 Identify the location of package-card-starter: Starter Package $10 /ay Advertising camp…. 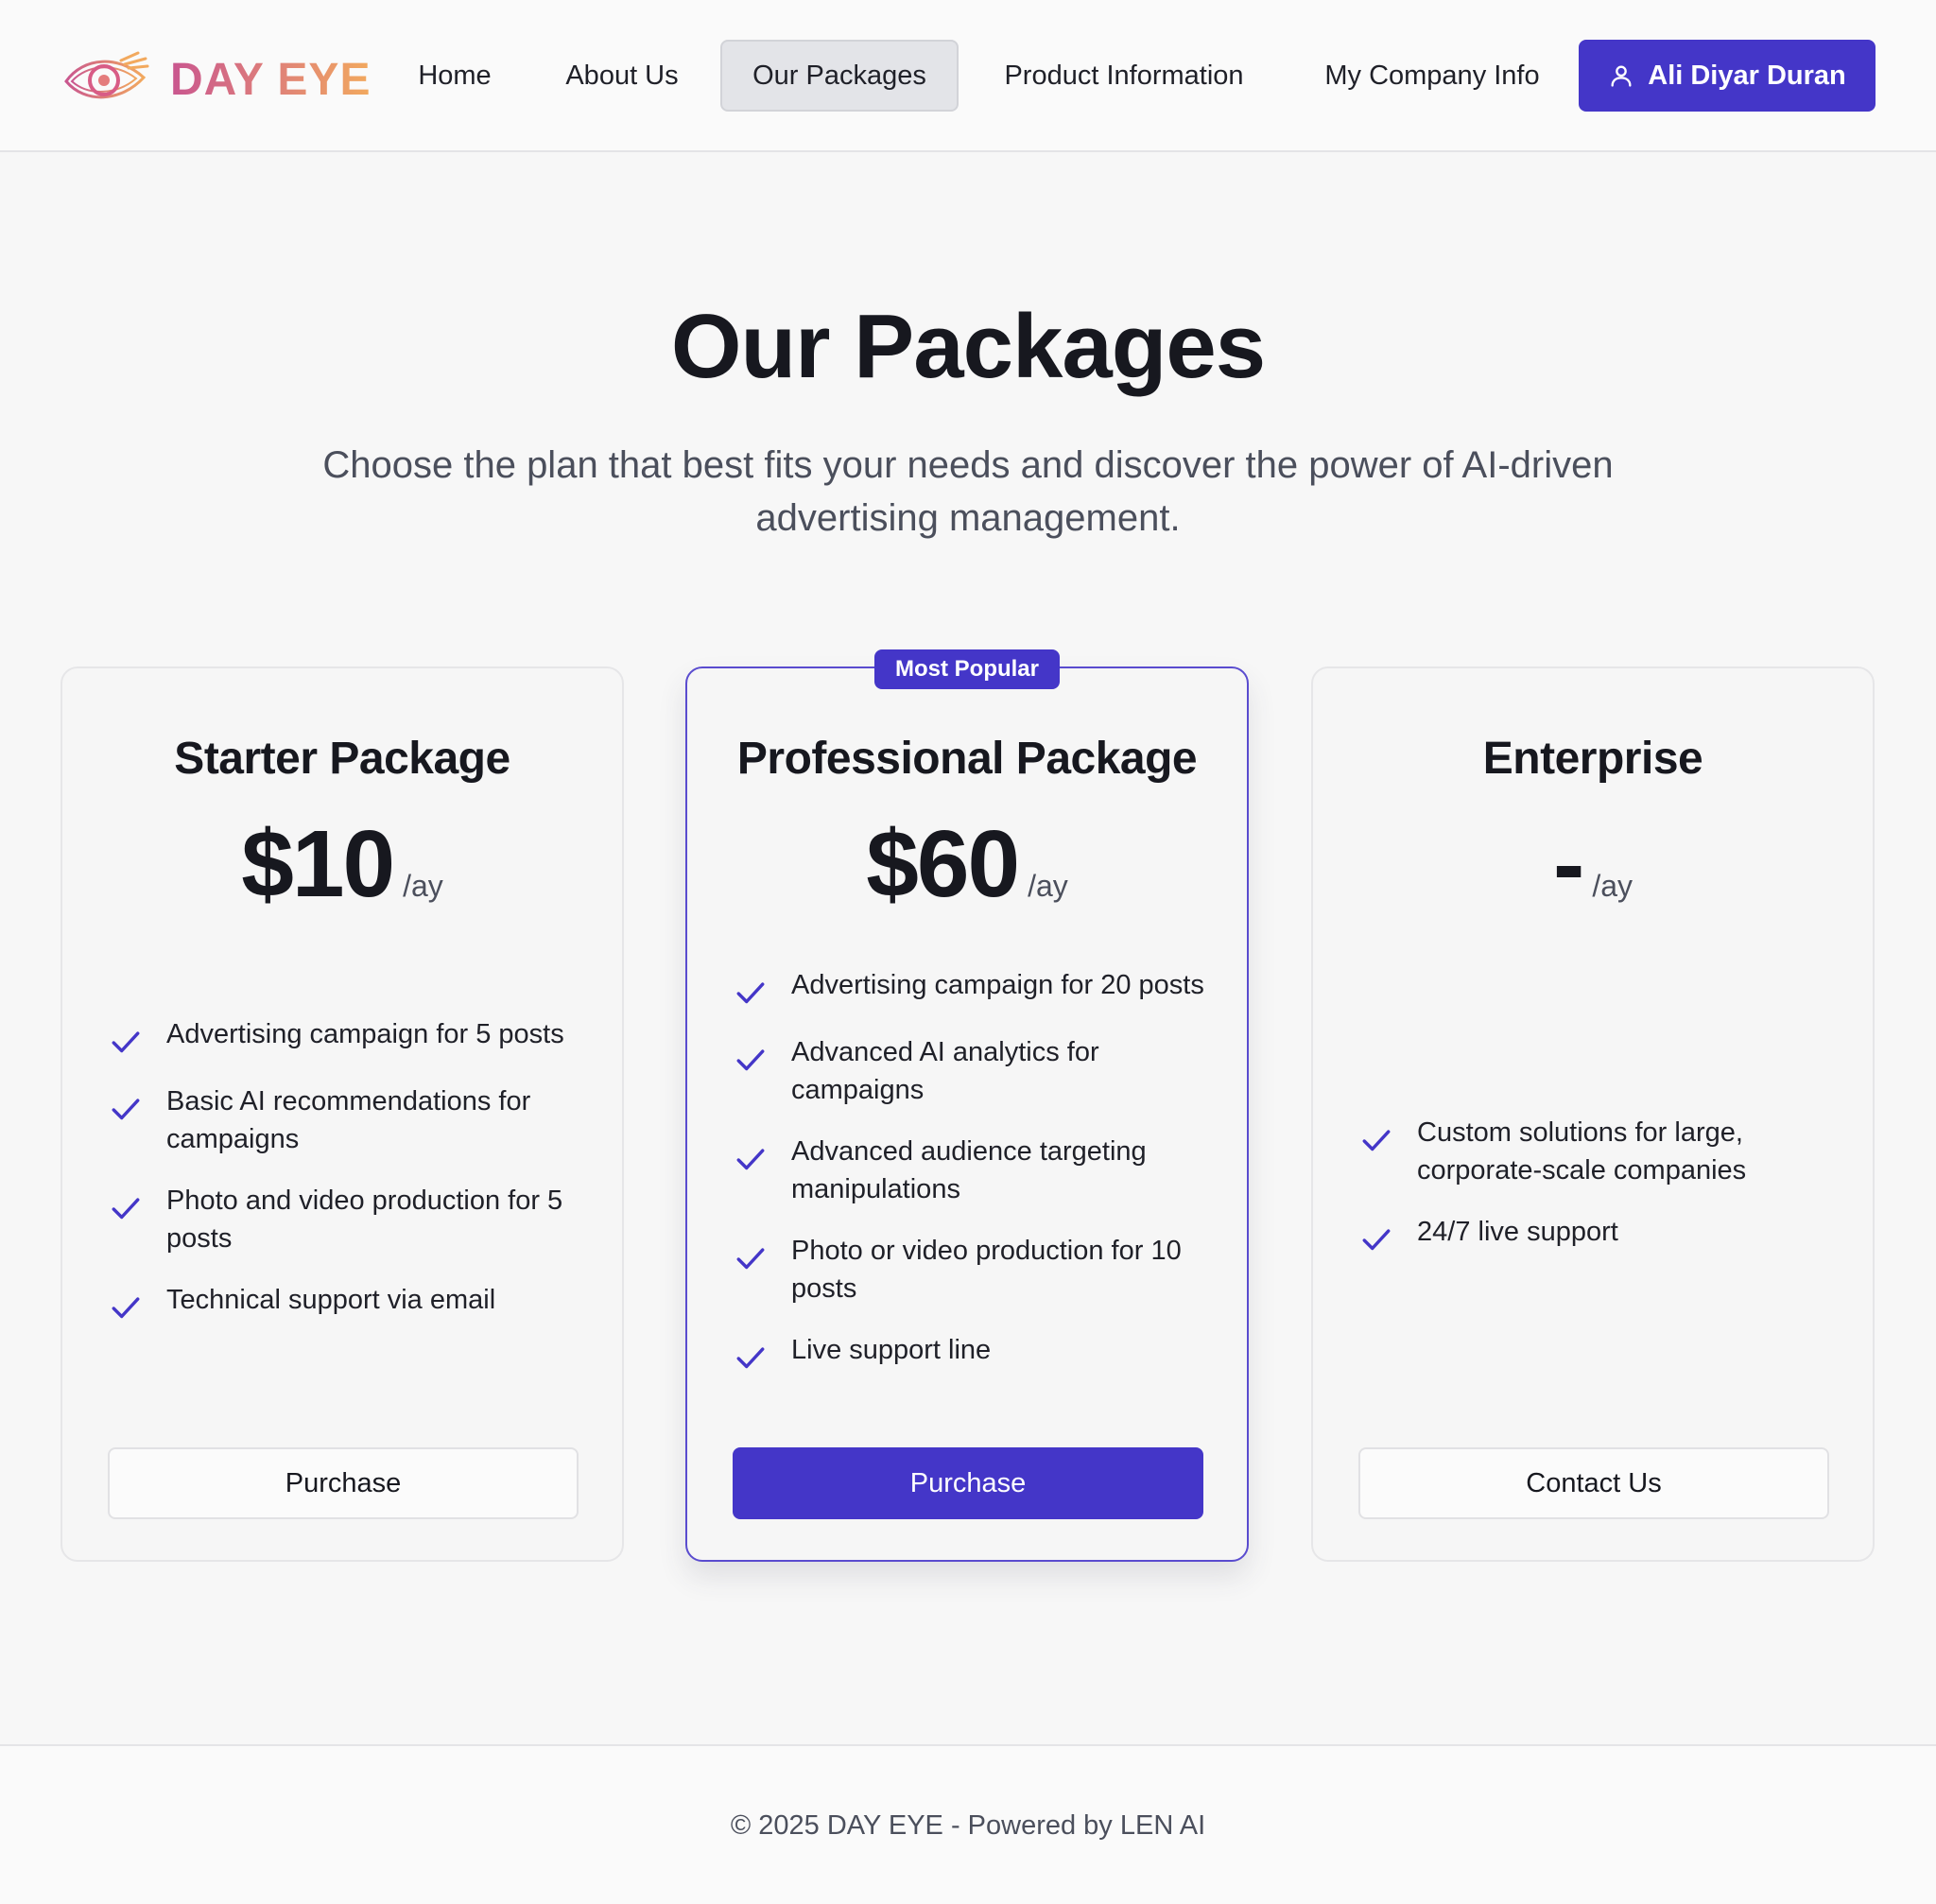
(342, 1114).